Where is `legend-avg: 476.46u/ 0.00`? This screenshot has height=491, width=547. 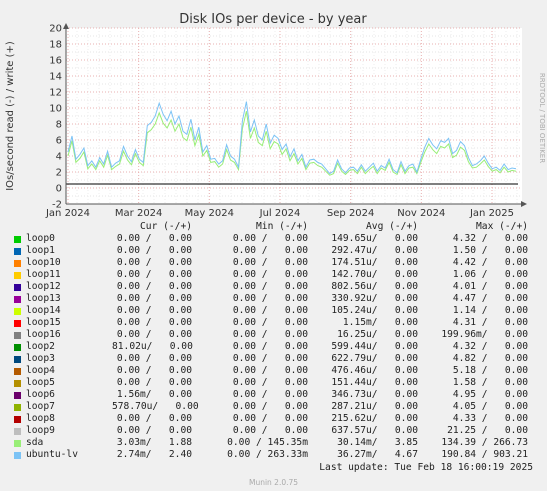
legend-avg: 476.46u/ 0.00 is located at coordinates (374, 370).